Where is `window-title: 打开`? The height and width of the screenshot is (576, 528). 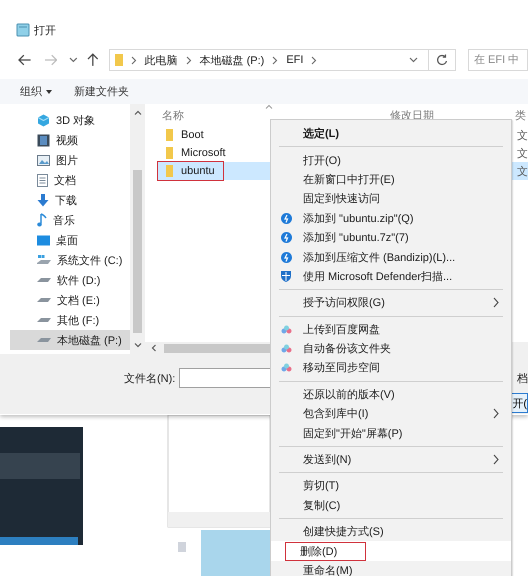
window-title: 打开 is located at coordinates (45, 31).